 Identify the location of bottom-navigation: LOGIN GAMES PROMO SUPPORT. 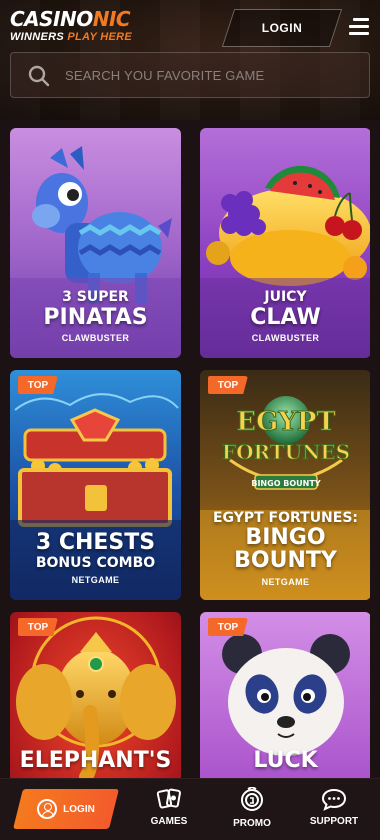
(190, 809).